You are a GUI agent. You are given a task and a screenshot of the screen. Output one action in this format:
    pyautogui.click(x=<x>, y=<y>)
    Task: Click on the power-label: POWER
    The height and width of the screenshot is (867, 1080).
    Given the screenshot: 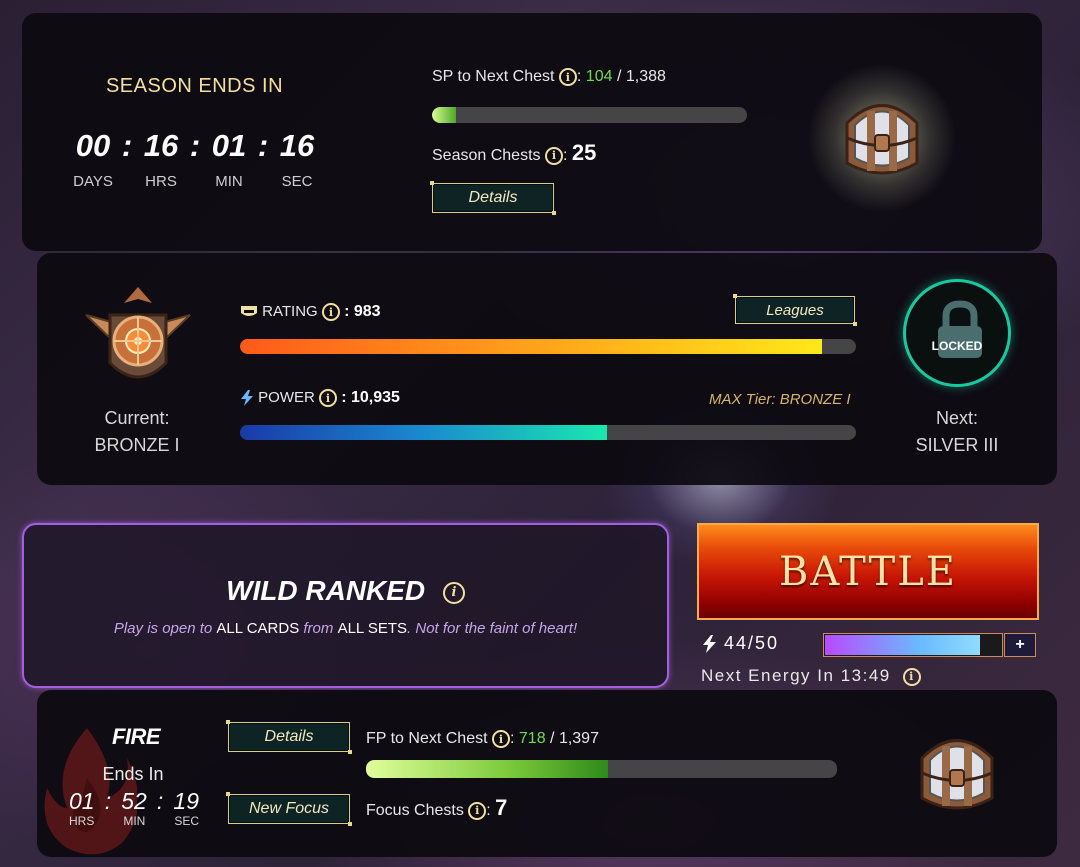 What is the action you would take?
    pyautogui.click(x=286, y=397)
    